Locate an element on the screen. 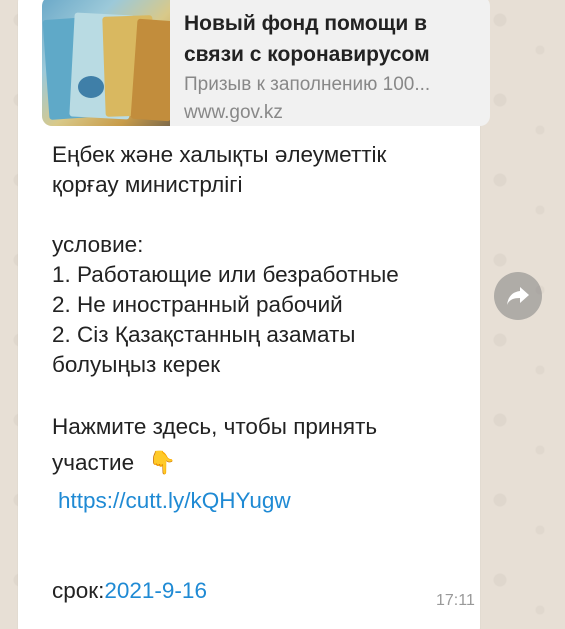  condition-2: 2. Не иностранный рабочий is located at coordinates (197, 304).